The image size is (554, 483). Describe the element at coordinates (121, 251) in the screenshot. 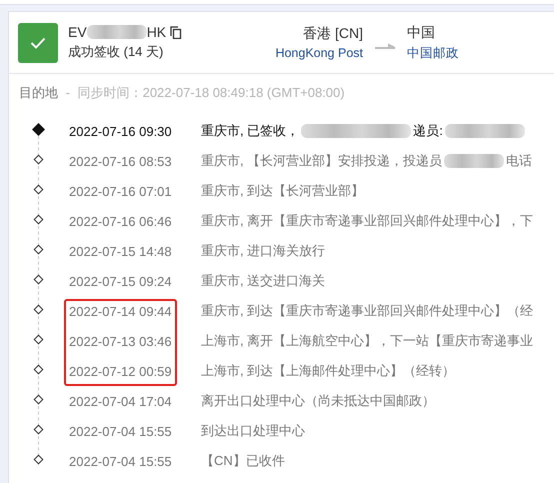

I see `event-time: 2022-07-15 14:48` at that location.